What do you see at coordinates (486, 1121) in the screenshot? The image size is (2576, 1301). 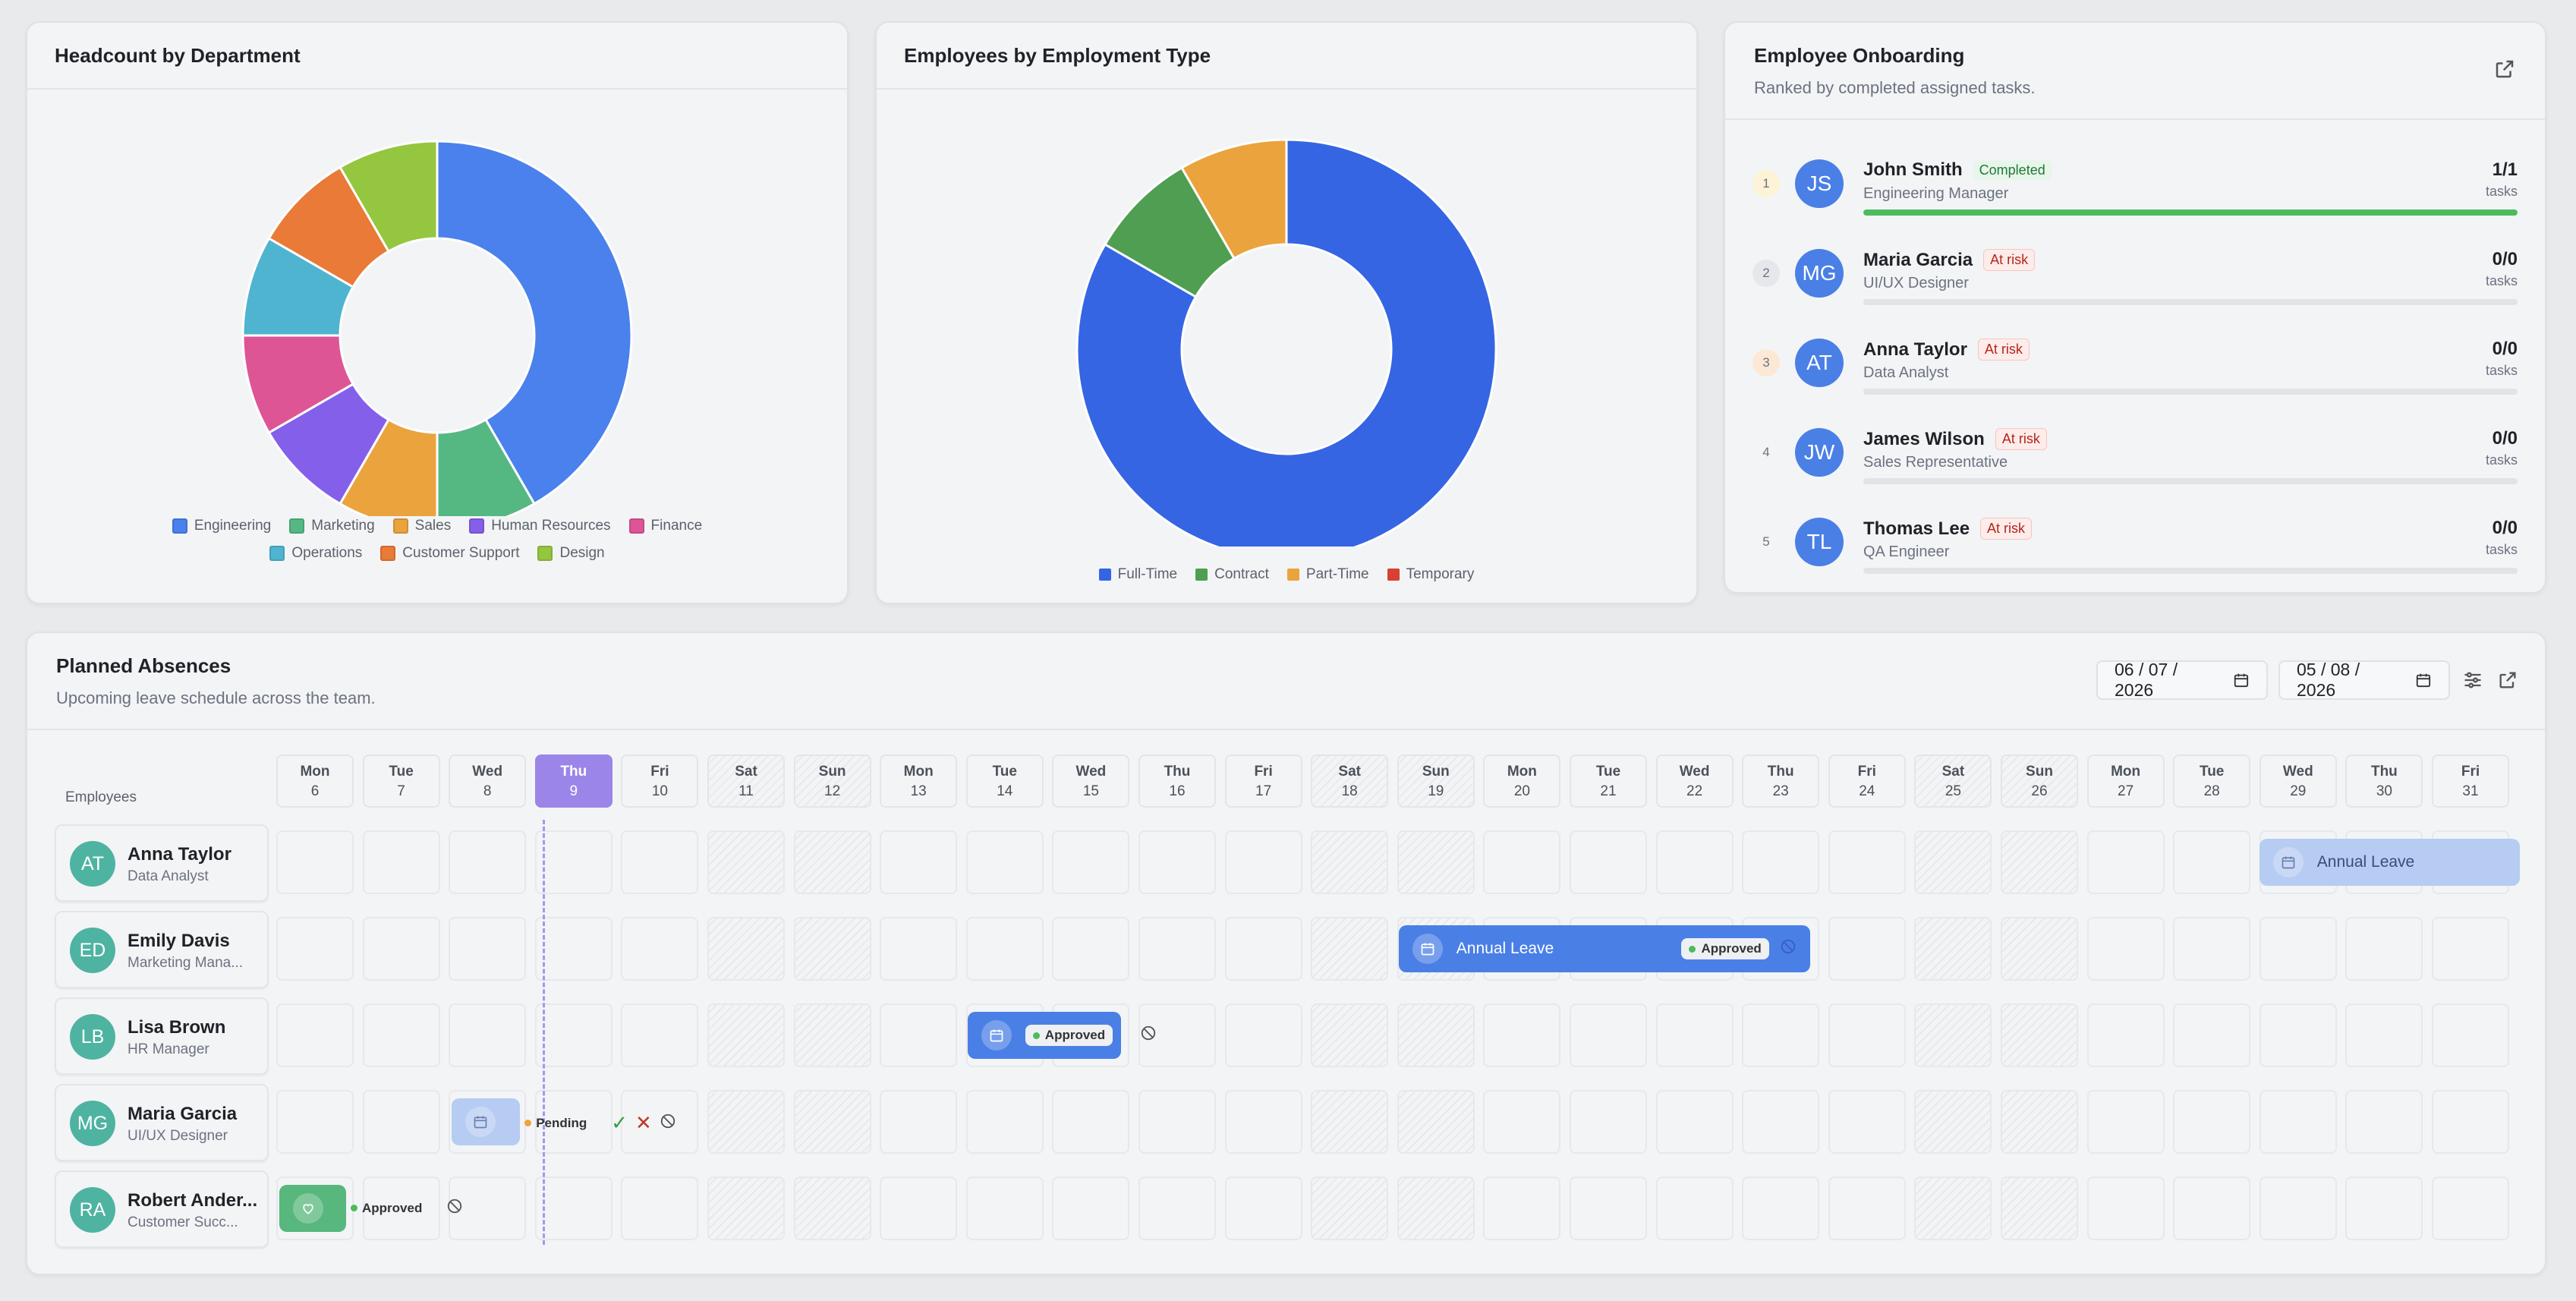 I see `leave-bar-pending` at bounding box center [486, 1121].